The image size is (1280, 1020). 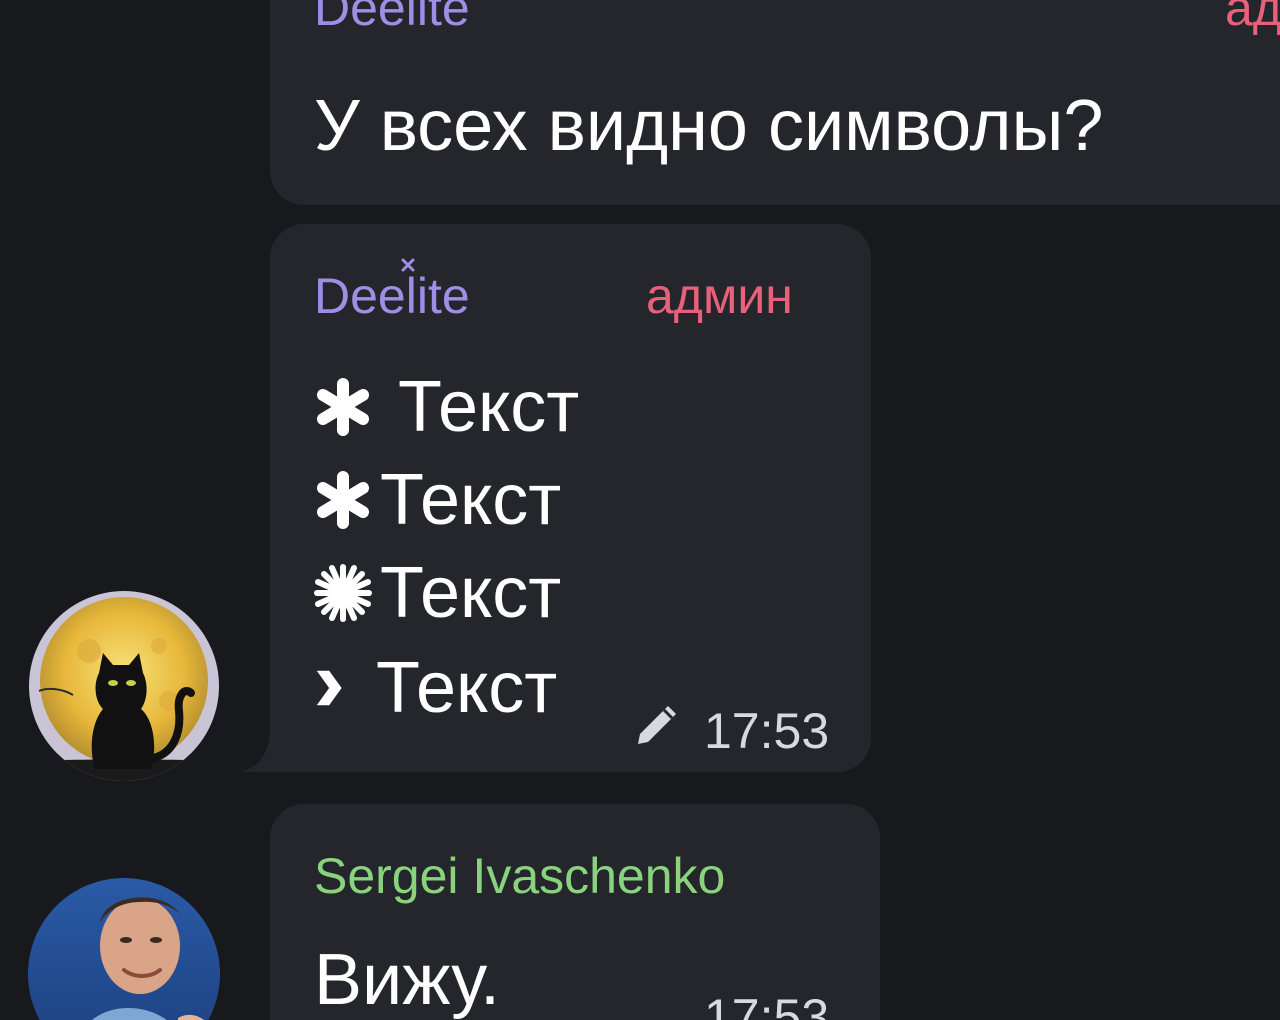 What do you see at coordinates (407, 980) in the screenshot?
I see `message-text: Вижу.` at bounding box center [407, 980].